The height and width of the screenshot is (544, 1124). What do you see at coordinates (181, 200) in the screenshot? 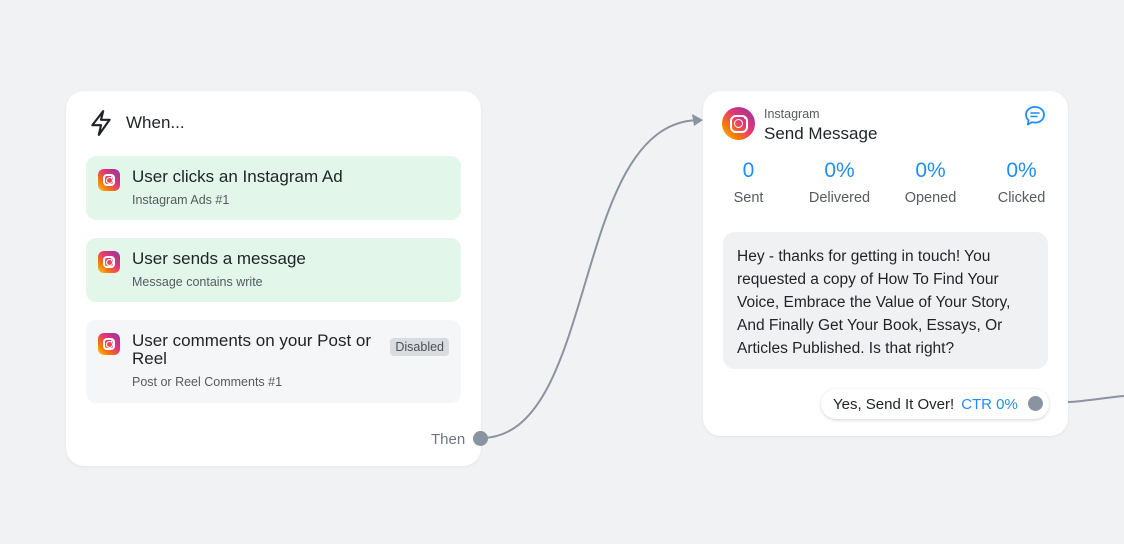
I see `trigger-item-subtitle: Instagram Ads #1` at bounding box center [181, 200].